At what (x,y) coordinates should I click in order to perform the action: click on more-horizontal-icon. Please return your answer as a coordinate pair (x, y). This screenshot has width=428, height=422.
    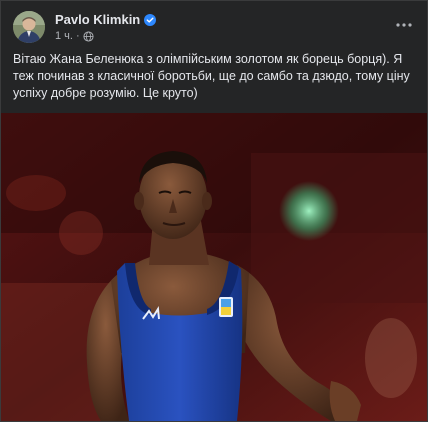
    Looking at the image, I should click on (404, 25).